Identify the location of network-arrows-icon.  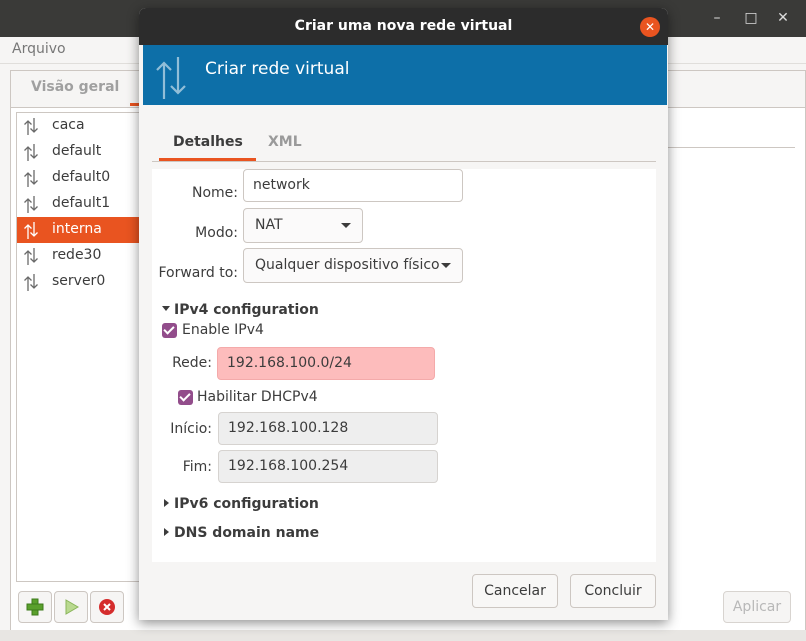
(171, 78).